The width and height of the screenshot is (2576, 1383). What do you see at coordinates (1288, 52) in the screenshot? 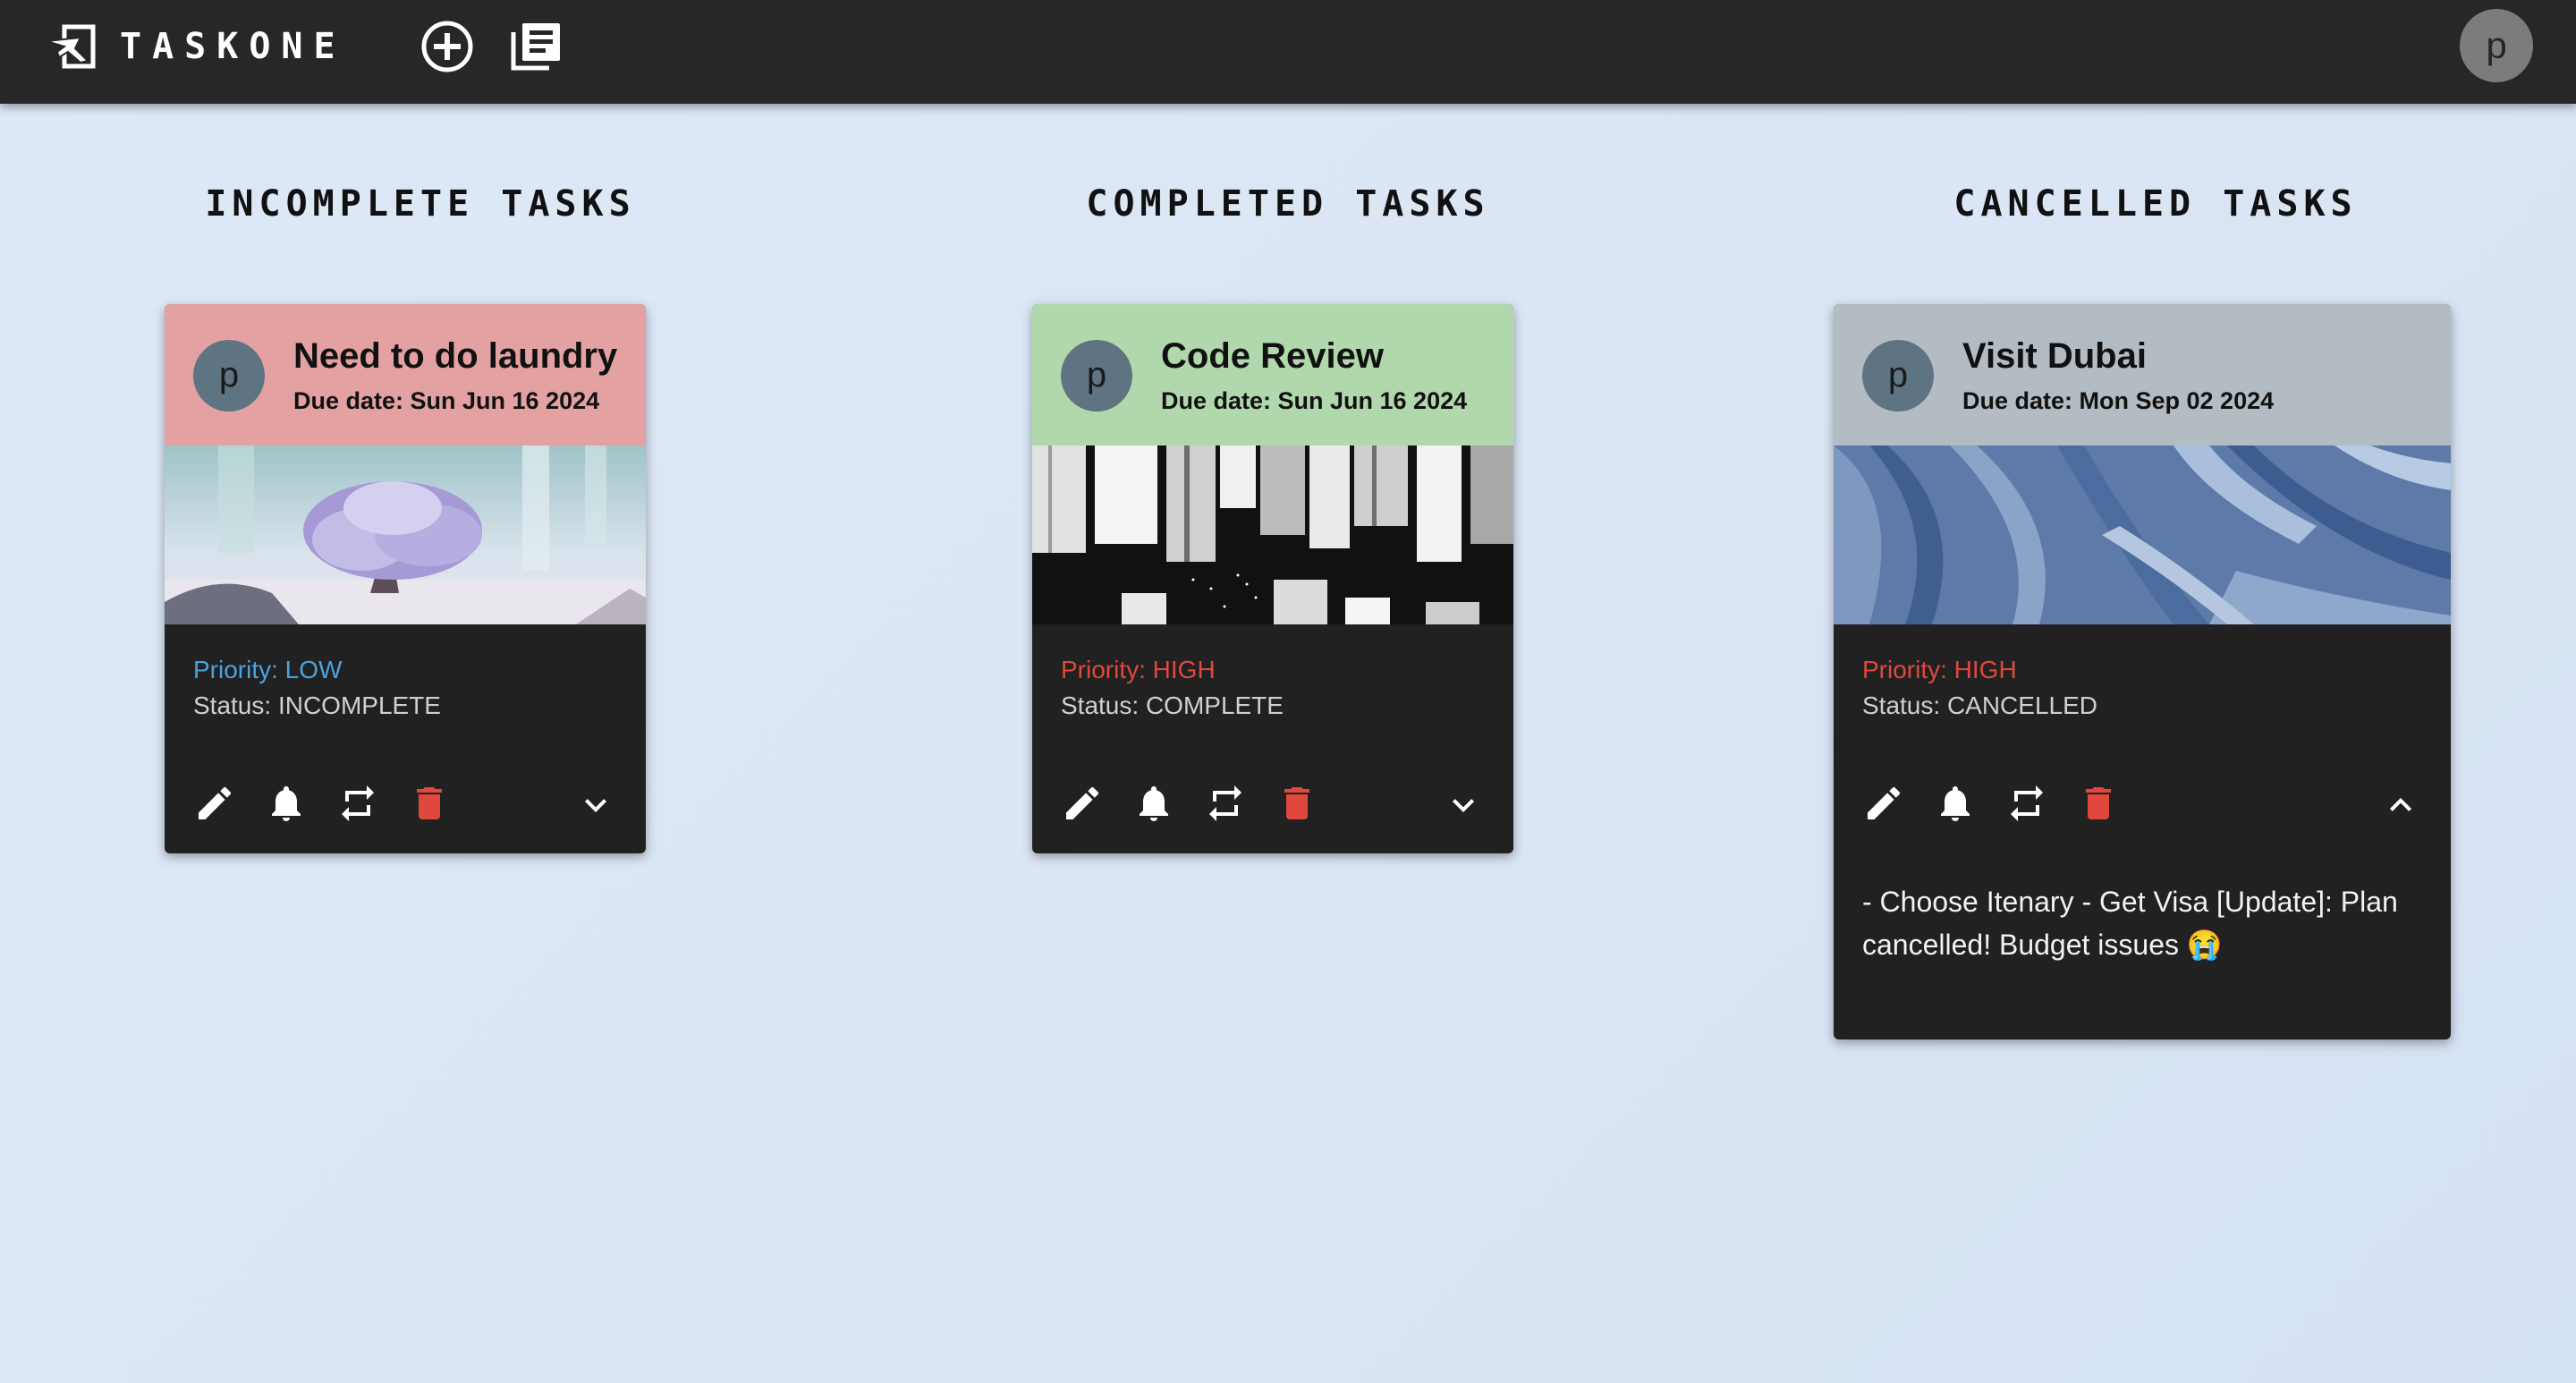
I see `top-app-bar: TASKONE p` at bounding box center [1288, 52].